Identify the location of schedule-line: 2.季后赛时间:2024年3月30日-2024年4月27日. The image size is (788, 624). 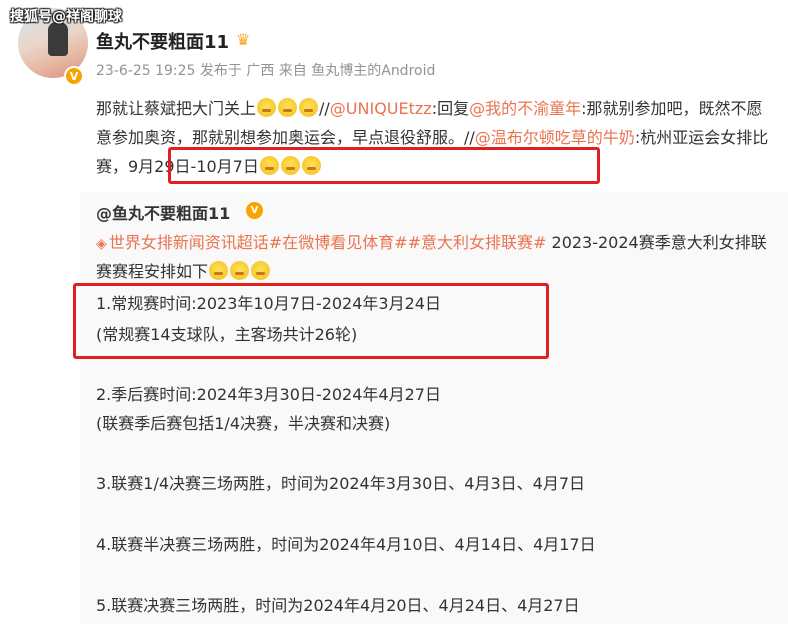
(268, 394).